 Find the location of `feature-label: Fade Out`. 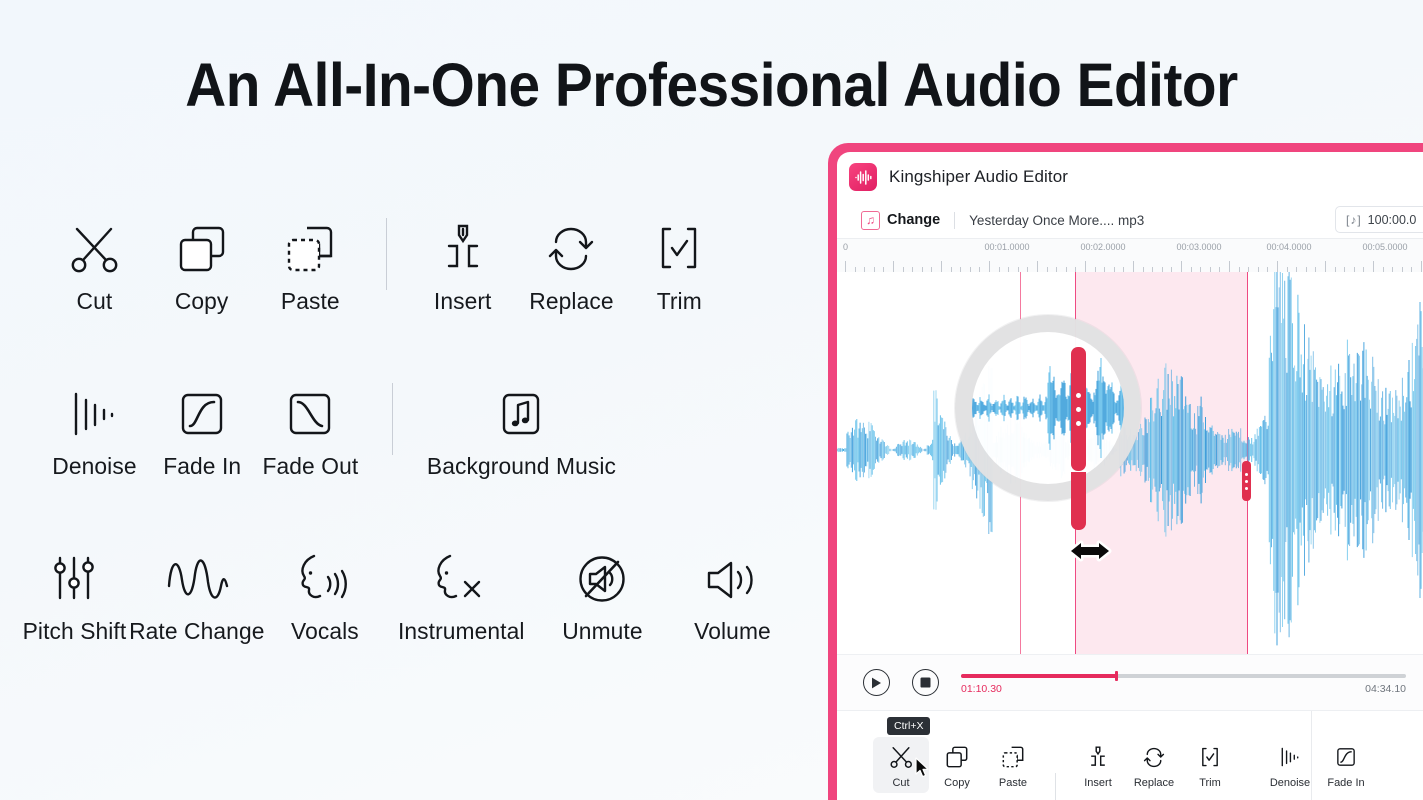

feature-label: Fade Out is located at coordinates (310, 466).